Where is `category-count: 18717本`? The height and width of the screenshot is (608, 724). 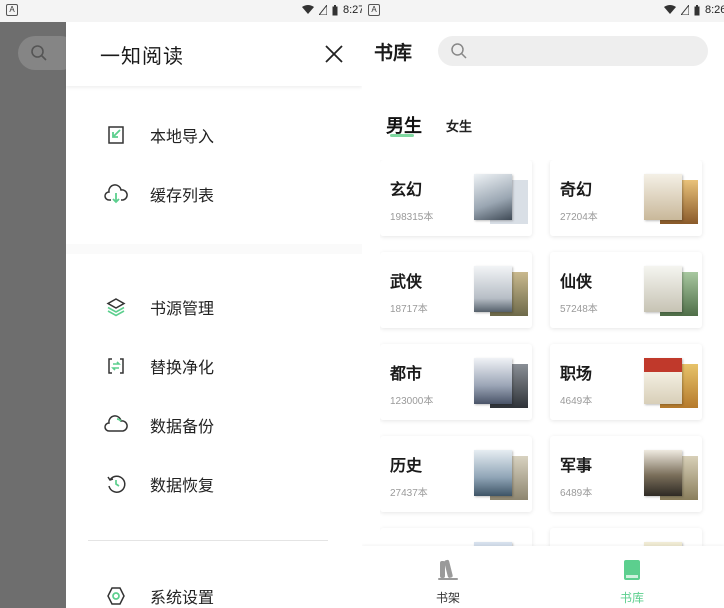
category-count: 18717本 is located at coordinates (409, 309).